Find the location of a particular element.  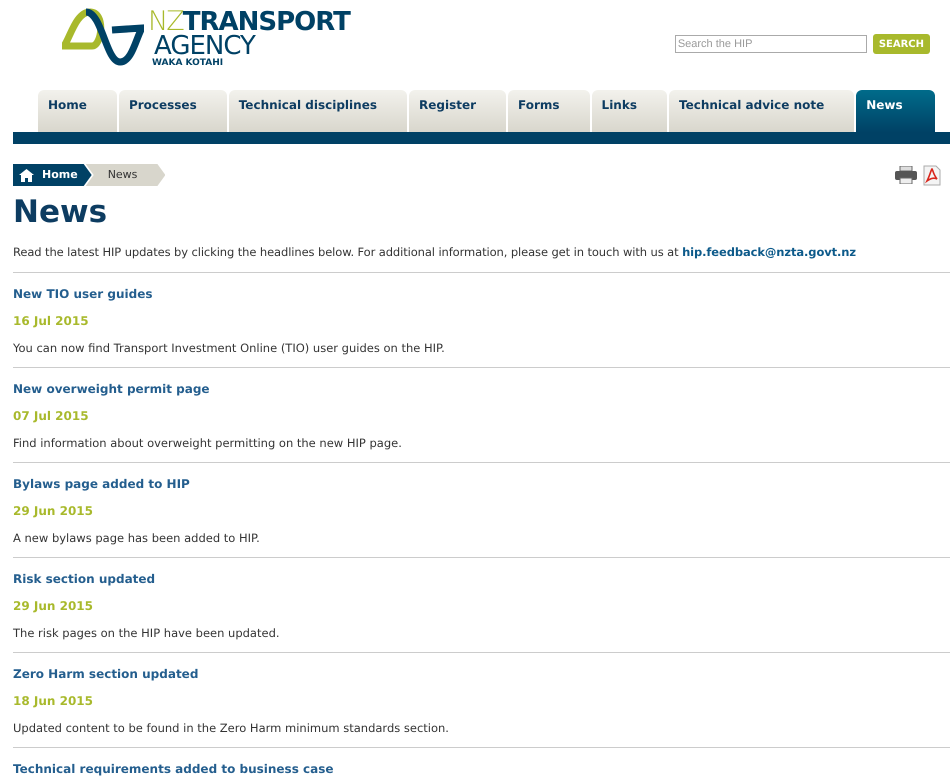

nav-tab: Technical disciplines is located at coordinates (317, 111).